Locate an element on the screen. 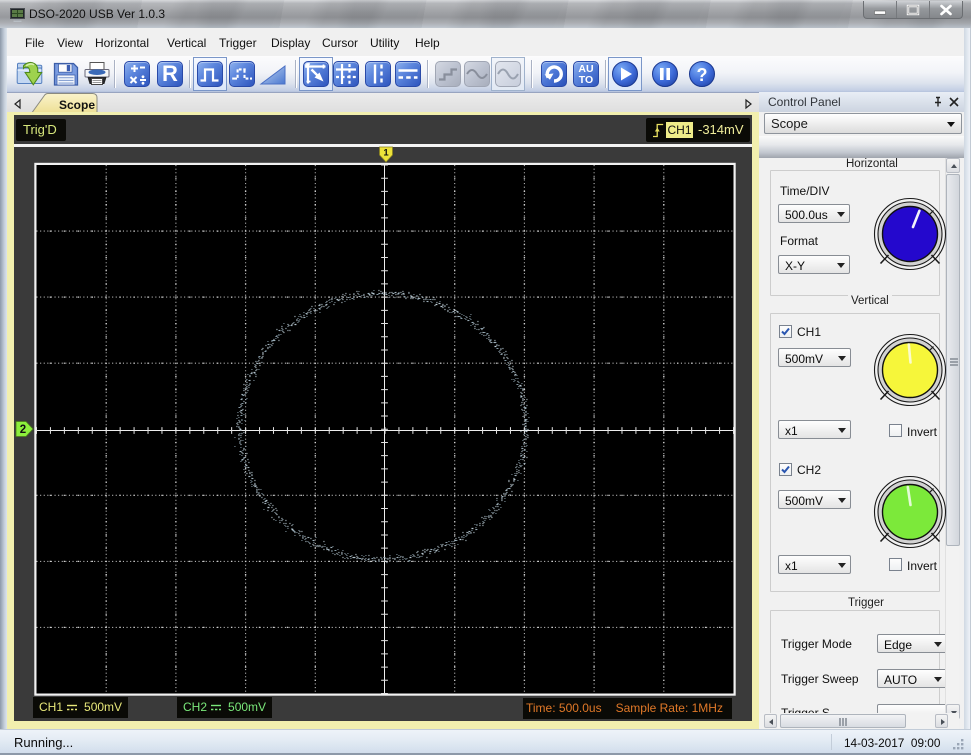 This screenshot has width=971, height=755. svg-text: 1 is located at coordinates (386, 153).